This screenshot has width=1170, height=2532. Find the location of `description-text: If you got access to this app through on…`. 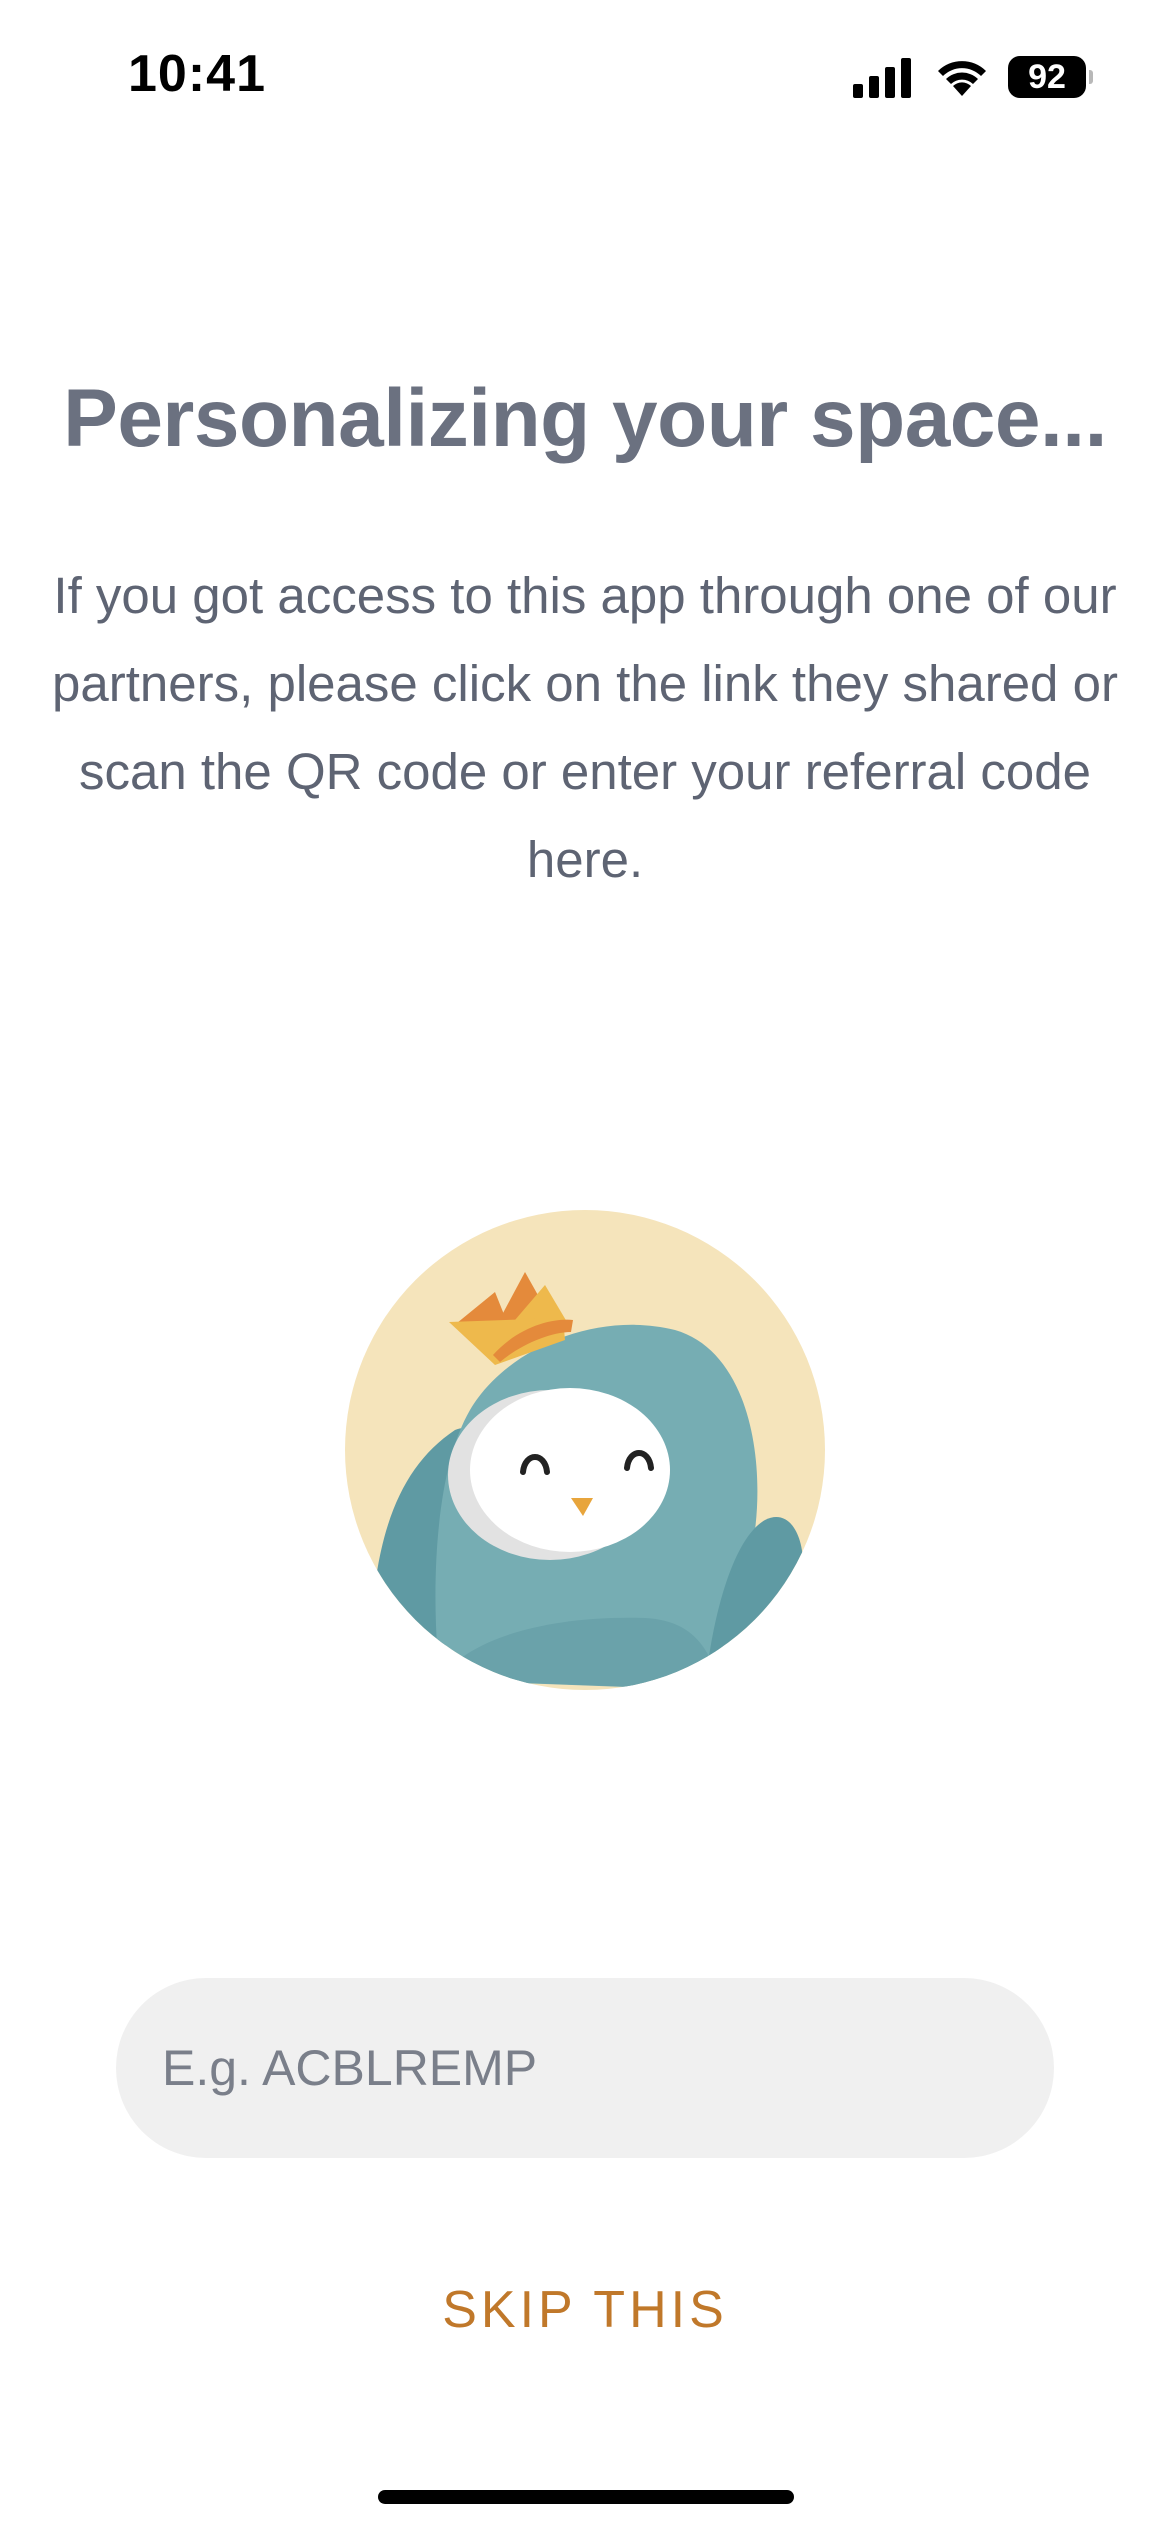

description-text: If you got access to this app through on… is located at coordinates (585, 727).